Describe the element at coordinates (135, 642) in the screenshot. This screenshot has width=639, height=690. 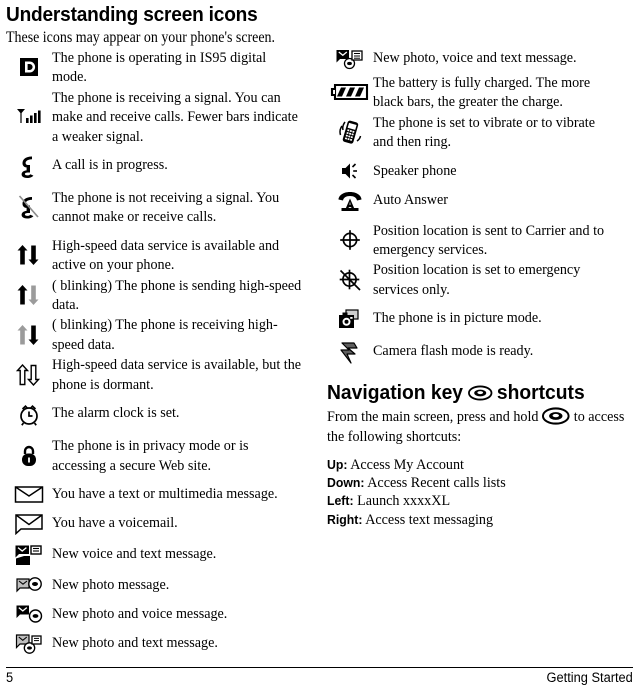
I see `icon-description: New photo and text message.` at that location.